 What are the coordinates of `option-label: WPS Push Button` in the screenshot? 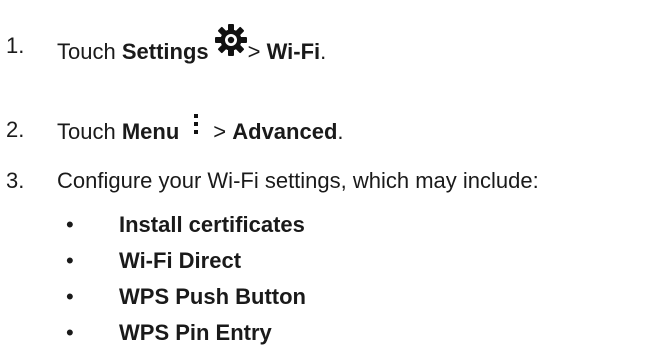 It's located at (212, 296).